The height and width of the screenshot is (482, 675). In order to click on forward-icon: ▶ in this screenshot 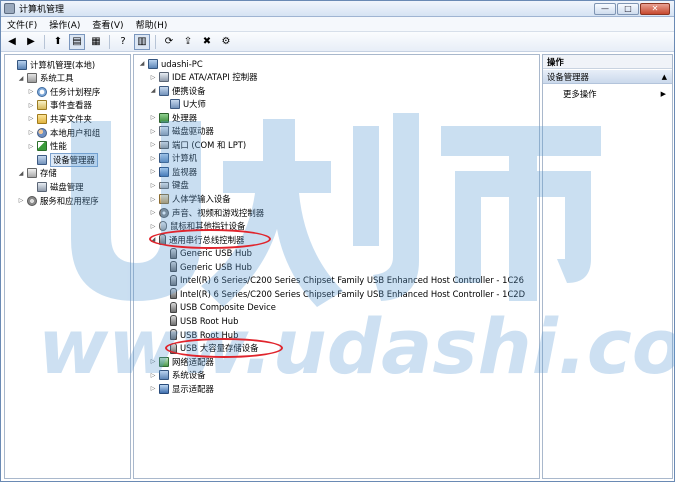, I will do `click(31, 42)`.